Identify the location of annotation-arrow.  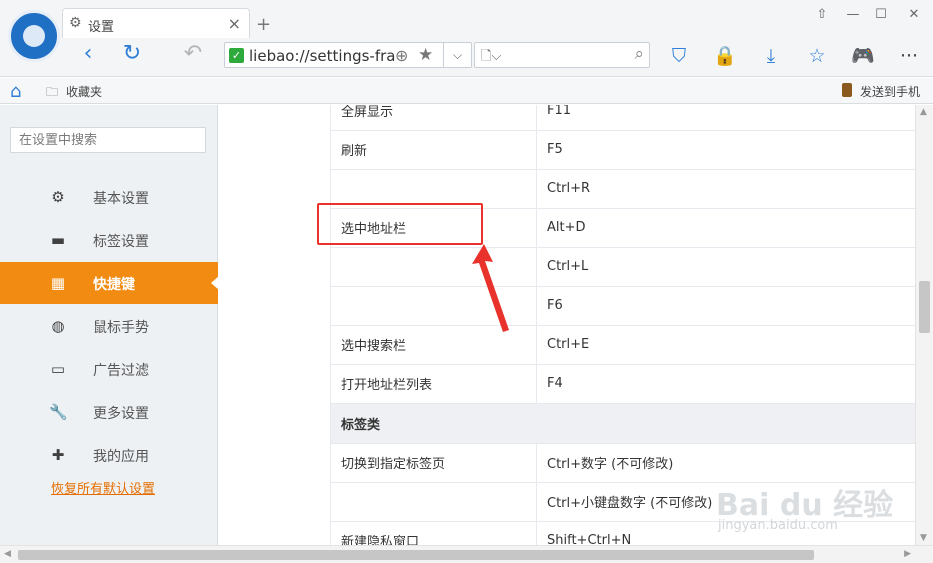
(490, 288).